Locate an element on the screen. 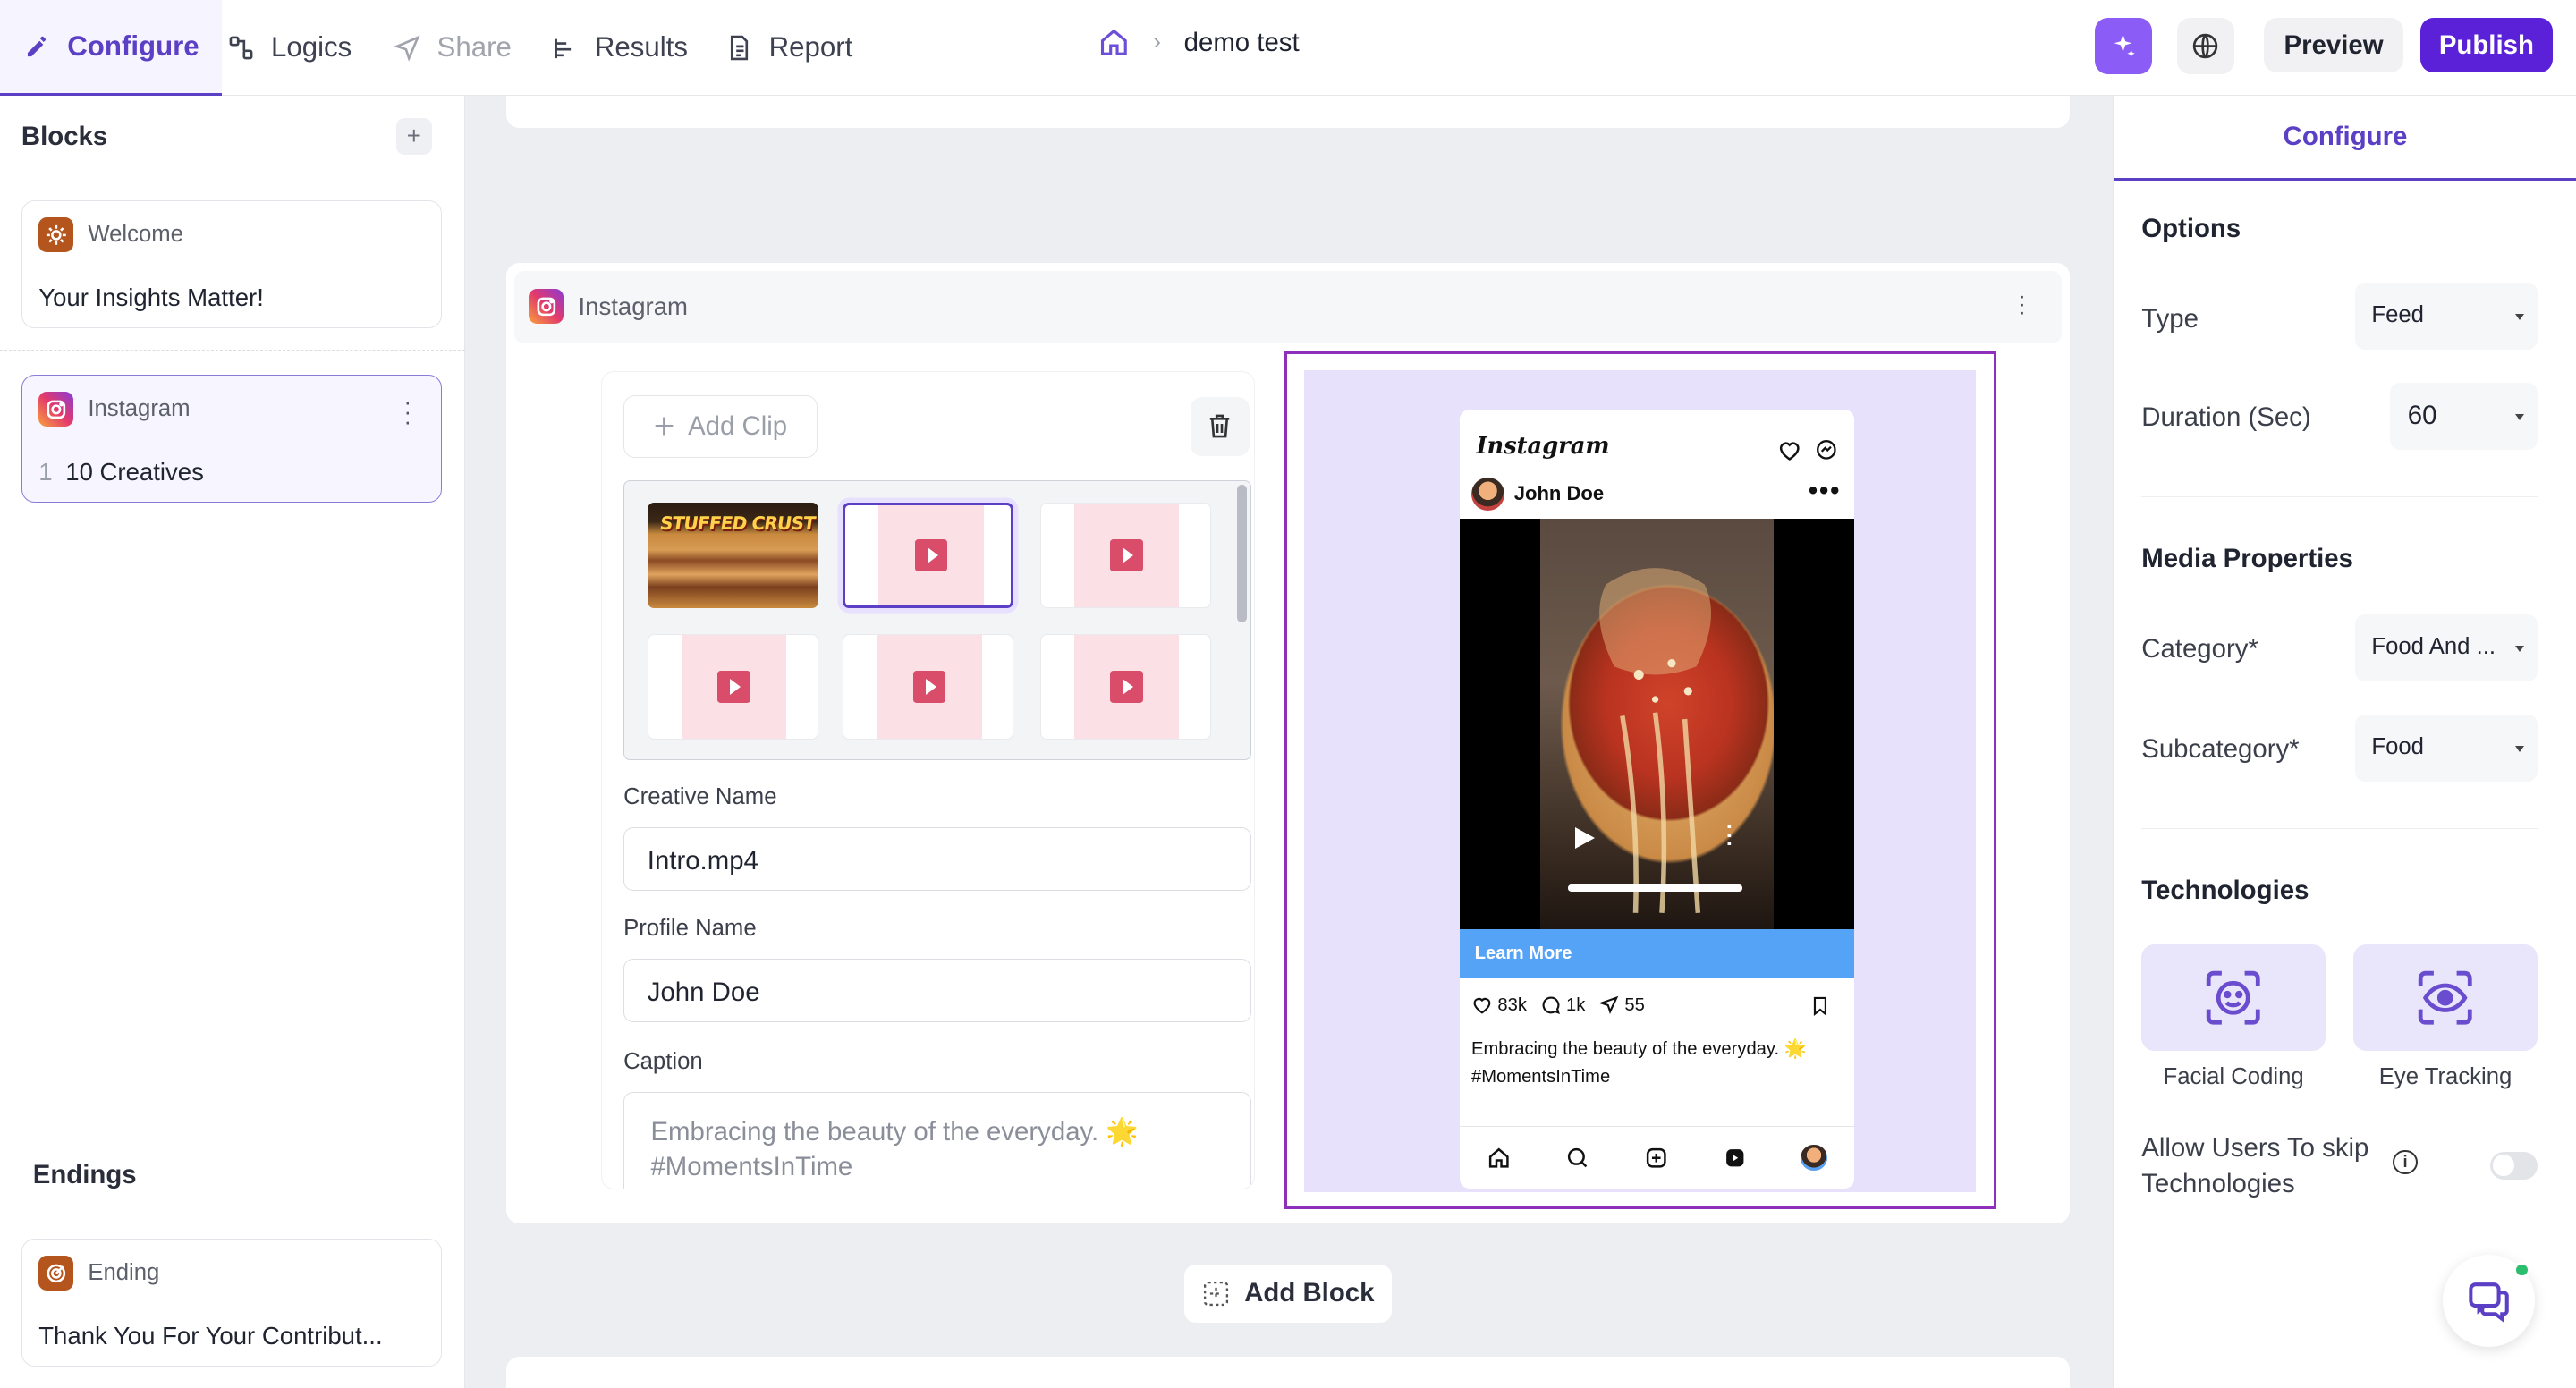 This screenshot has height=1388, width=2576. technologies-title: Technologies is located at coordinates (2225, 890).